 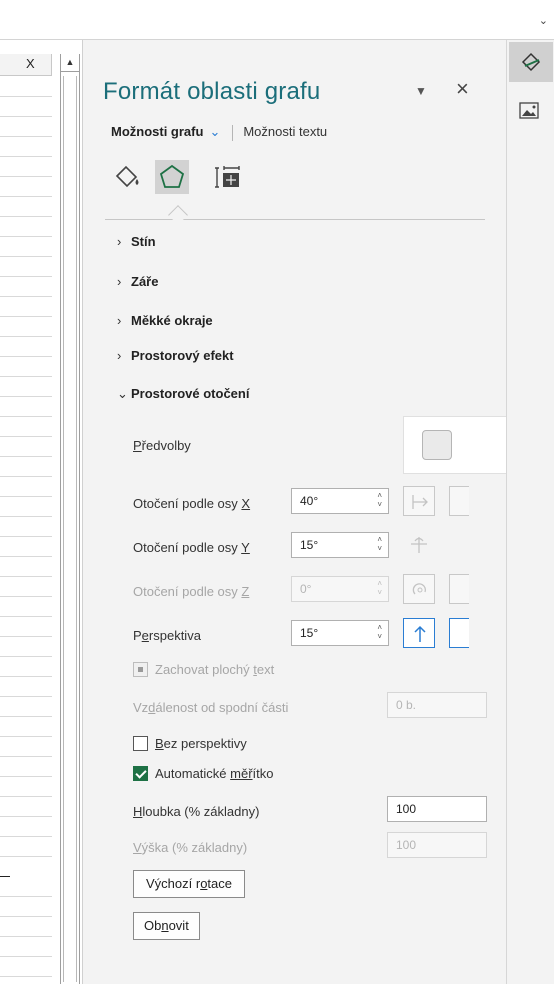 What do you see at coordinates (212, 91) in the screenshot?
I see `pane-title: Formát oblasti grafu` at bounding box center [212, 91].